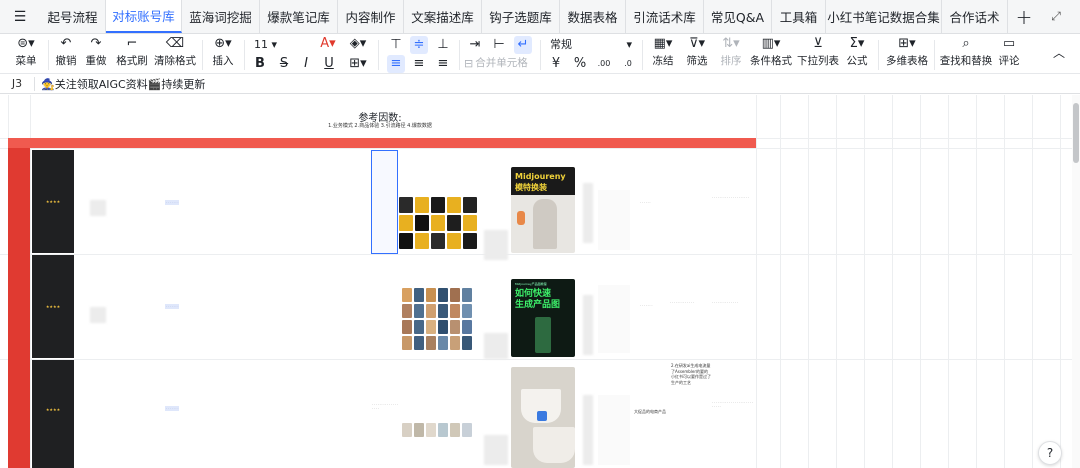 This screenshot has height=468, width=1080. I want to click on clear-format-button: ⌫ 清除格式, so click(175, 54).